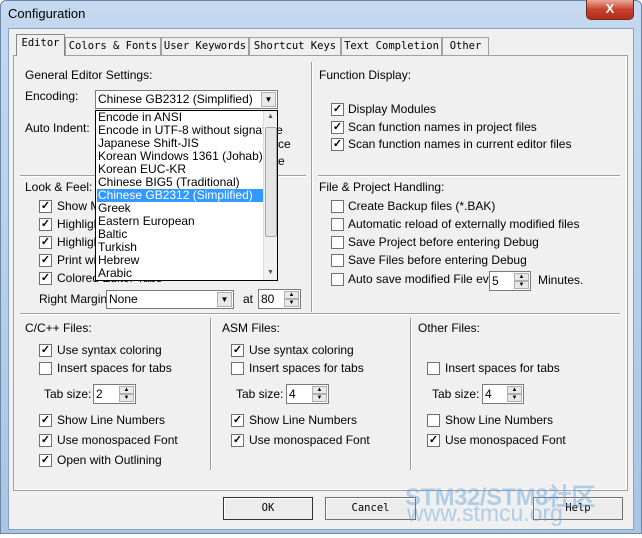 The height and width of the screenshot is (538, 642). I want to click on other-spaces-checkbox, so click(433, 368).